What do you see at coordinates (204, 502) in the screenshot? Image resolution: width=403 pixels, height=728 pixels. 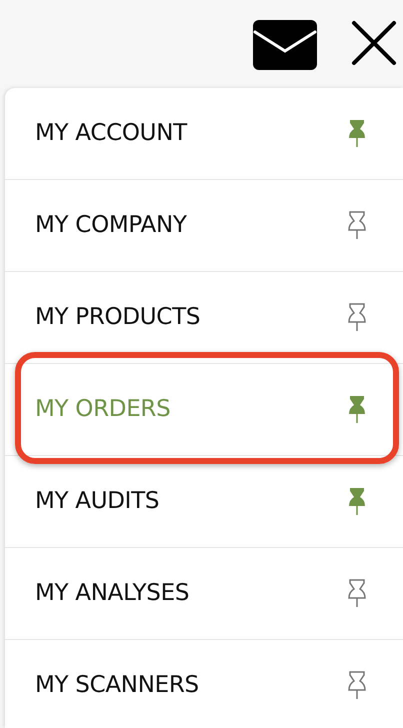 I see `menu-item: MY AUDITS` at bounding box center [204, 502].